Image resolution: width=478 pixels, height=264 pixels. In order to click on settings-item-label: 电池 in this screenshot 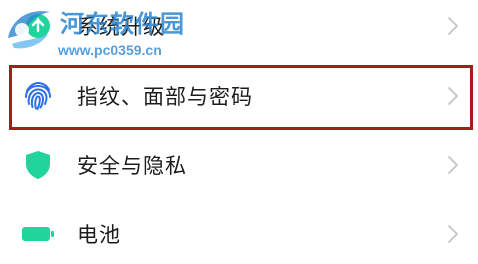, I will do `click(99, 235)`.